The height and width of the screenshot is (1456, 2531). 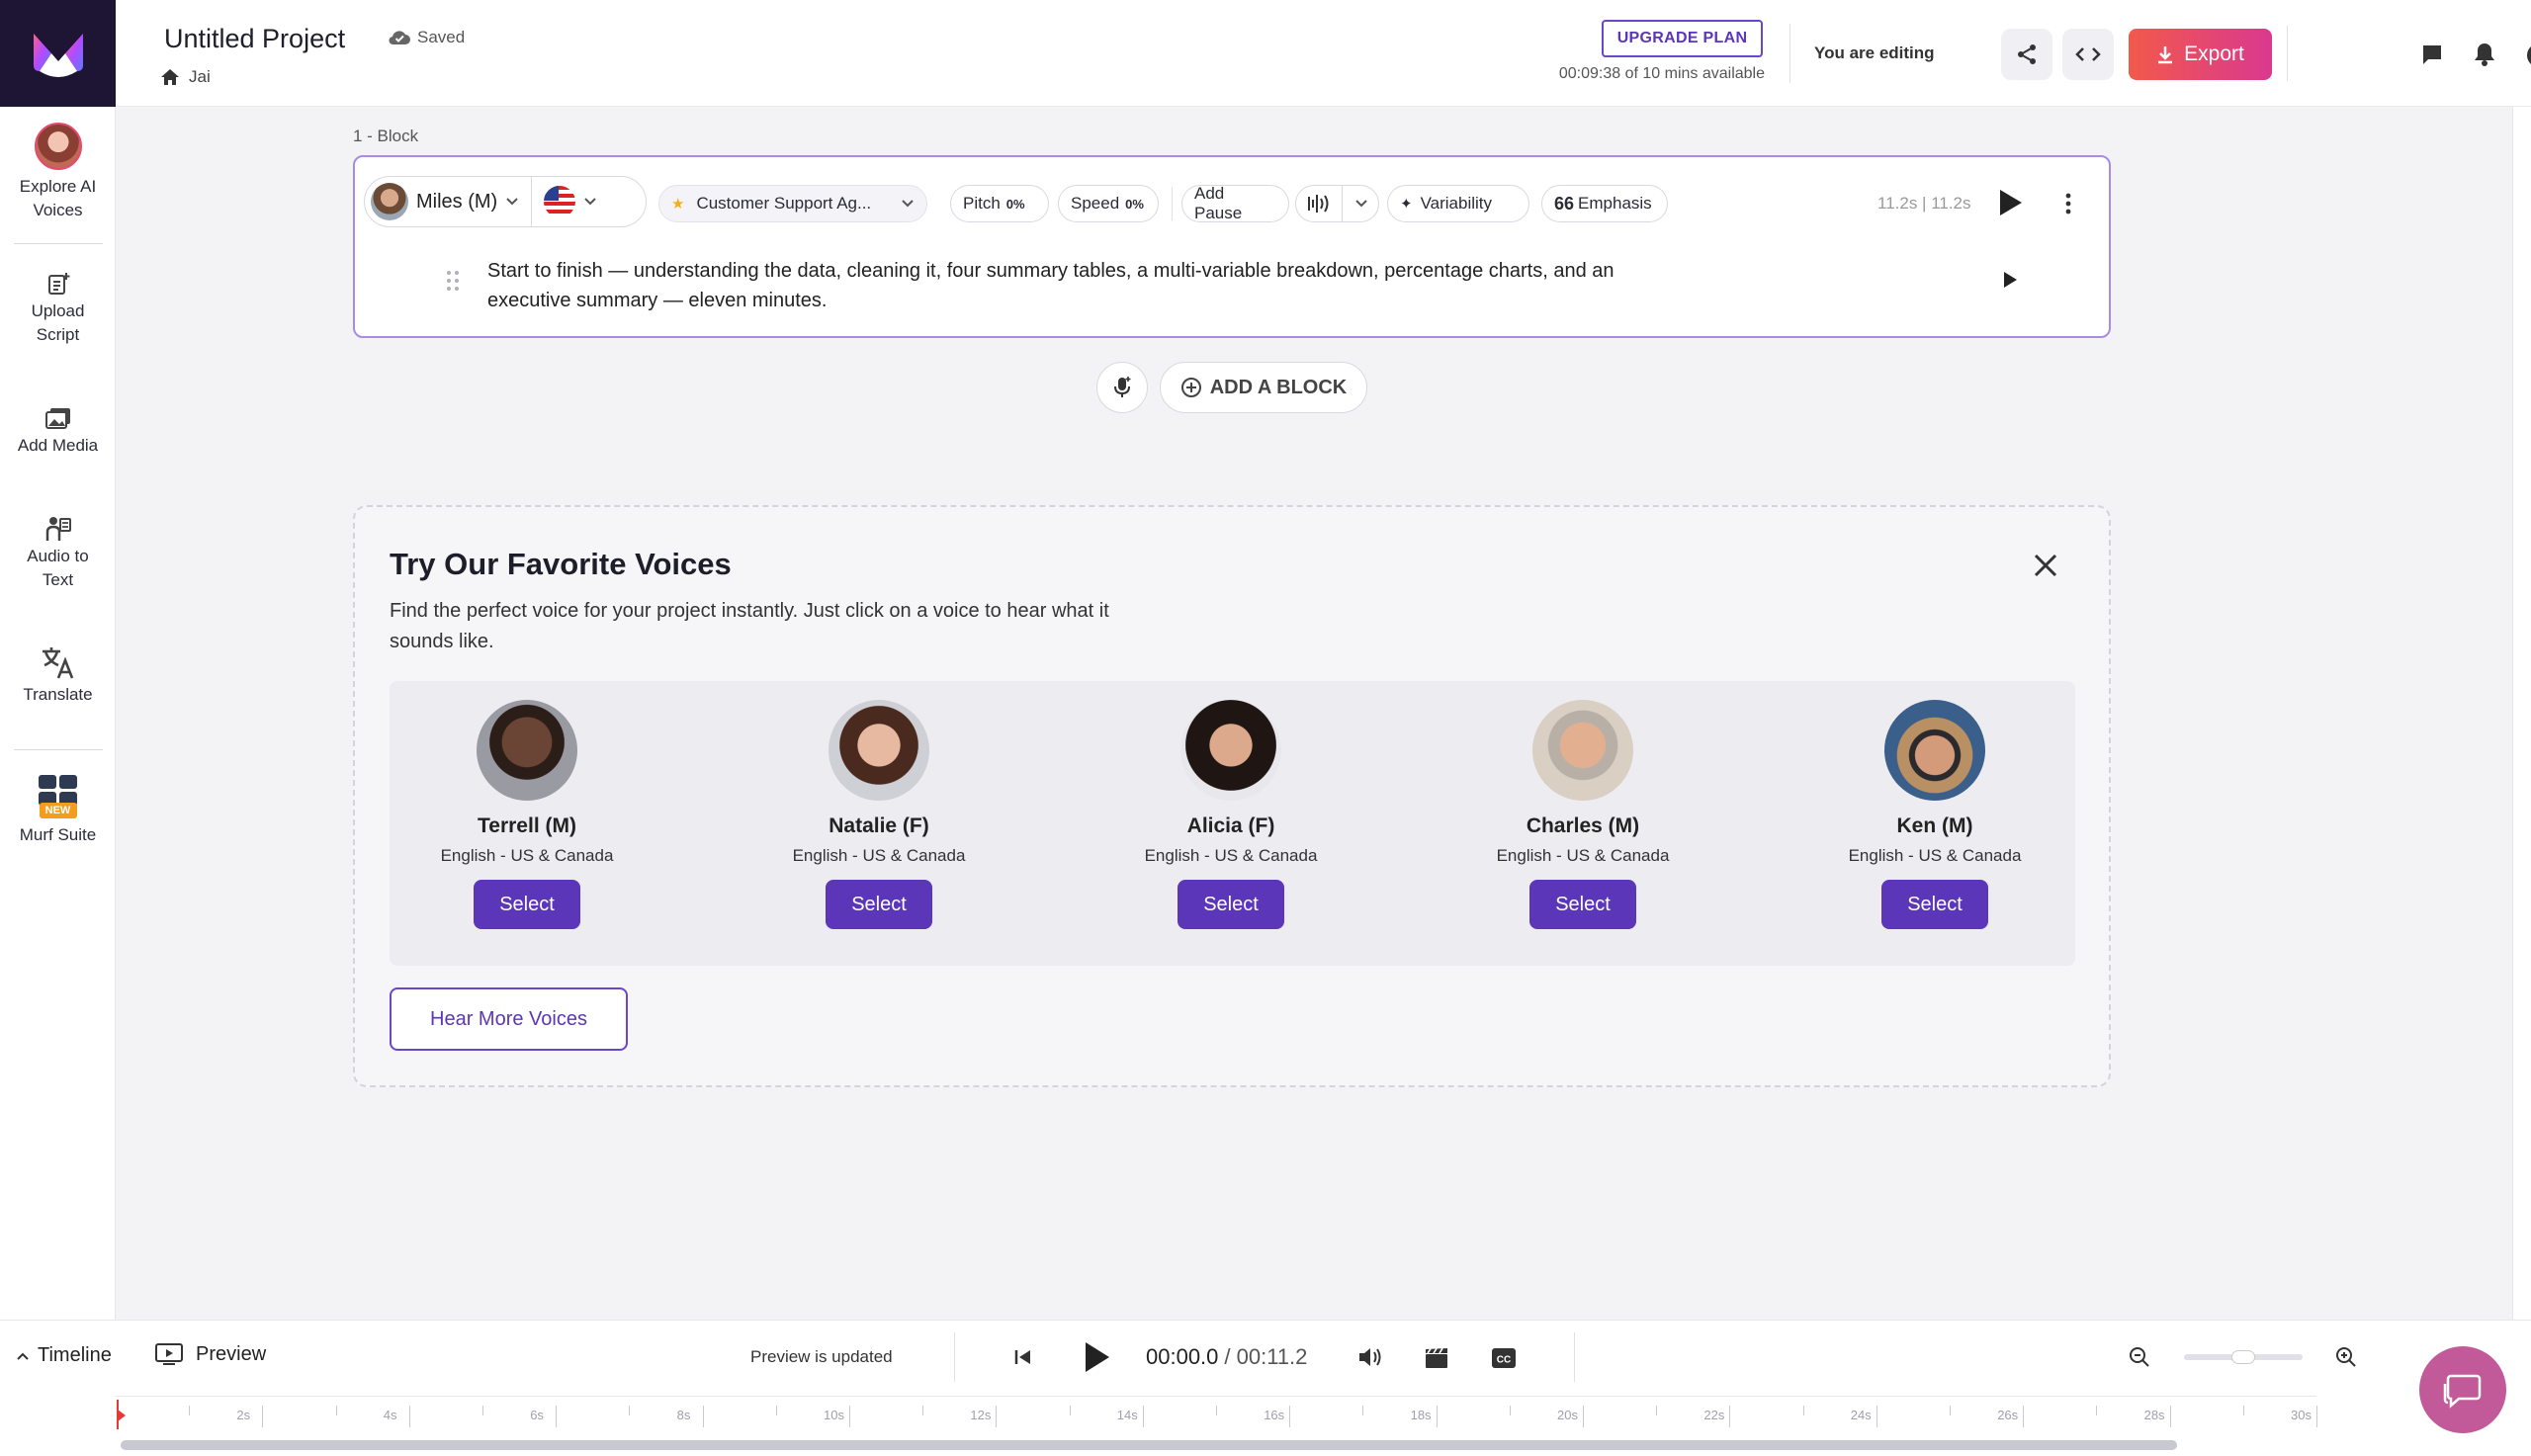 What do you see at coordinates (509, 1019) in the screenshot?
I see `hear-more-voices-button: Hear More Voices` at bounding box center [509, 1019].